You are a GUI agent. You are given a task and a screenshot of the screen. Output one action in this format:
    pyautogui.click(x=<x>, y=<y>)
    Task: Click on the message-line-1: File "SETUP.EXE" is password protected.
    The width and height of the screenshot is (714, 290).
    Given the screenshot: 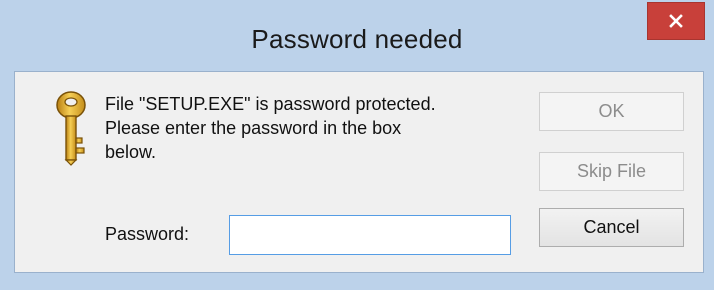 What is the action you would take?
    pyautogui.click(x=270, y=104)
    